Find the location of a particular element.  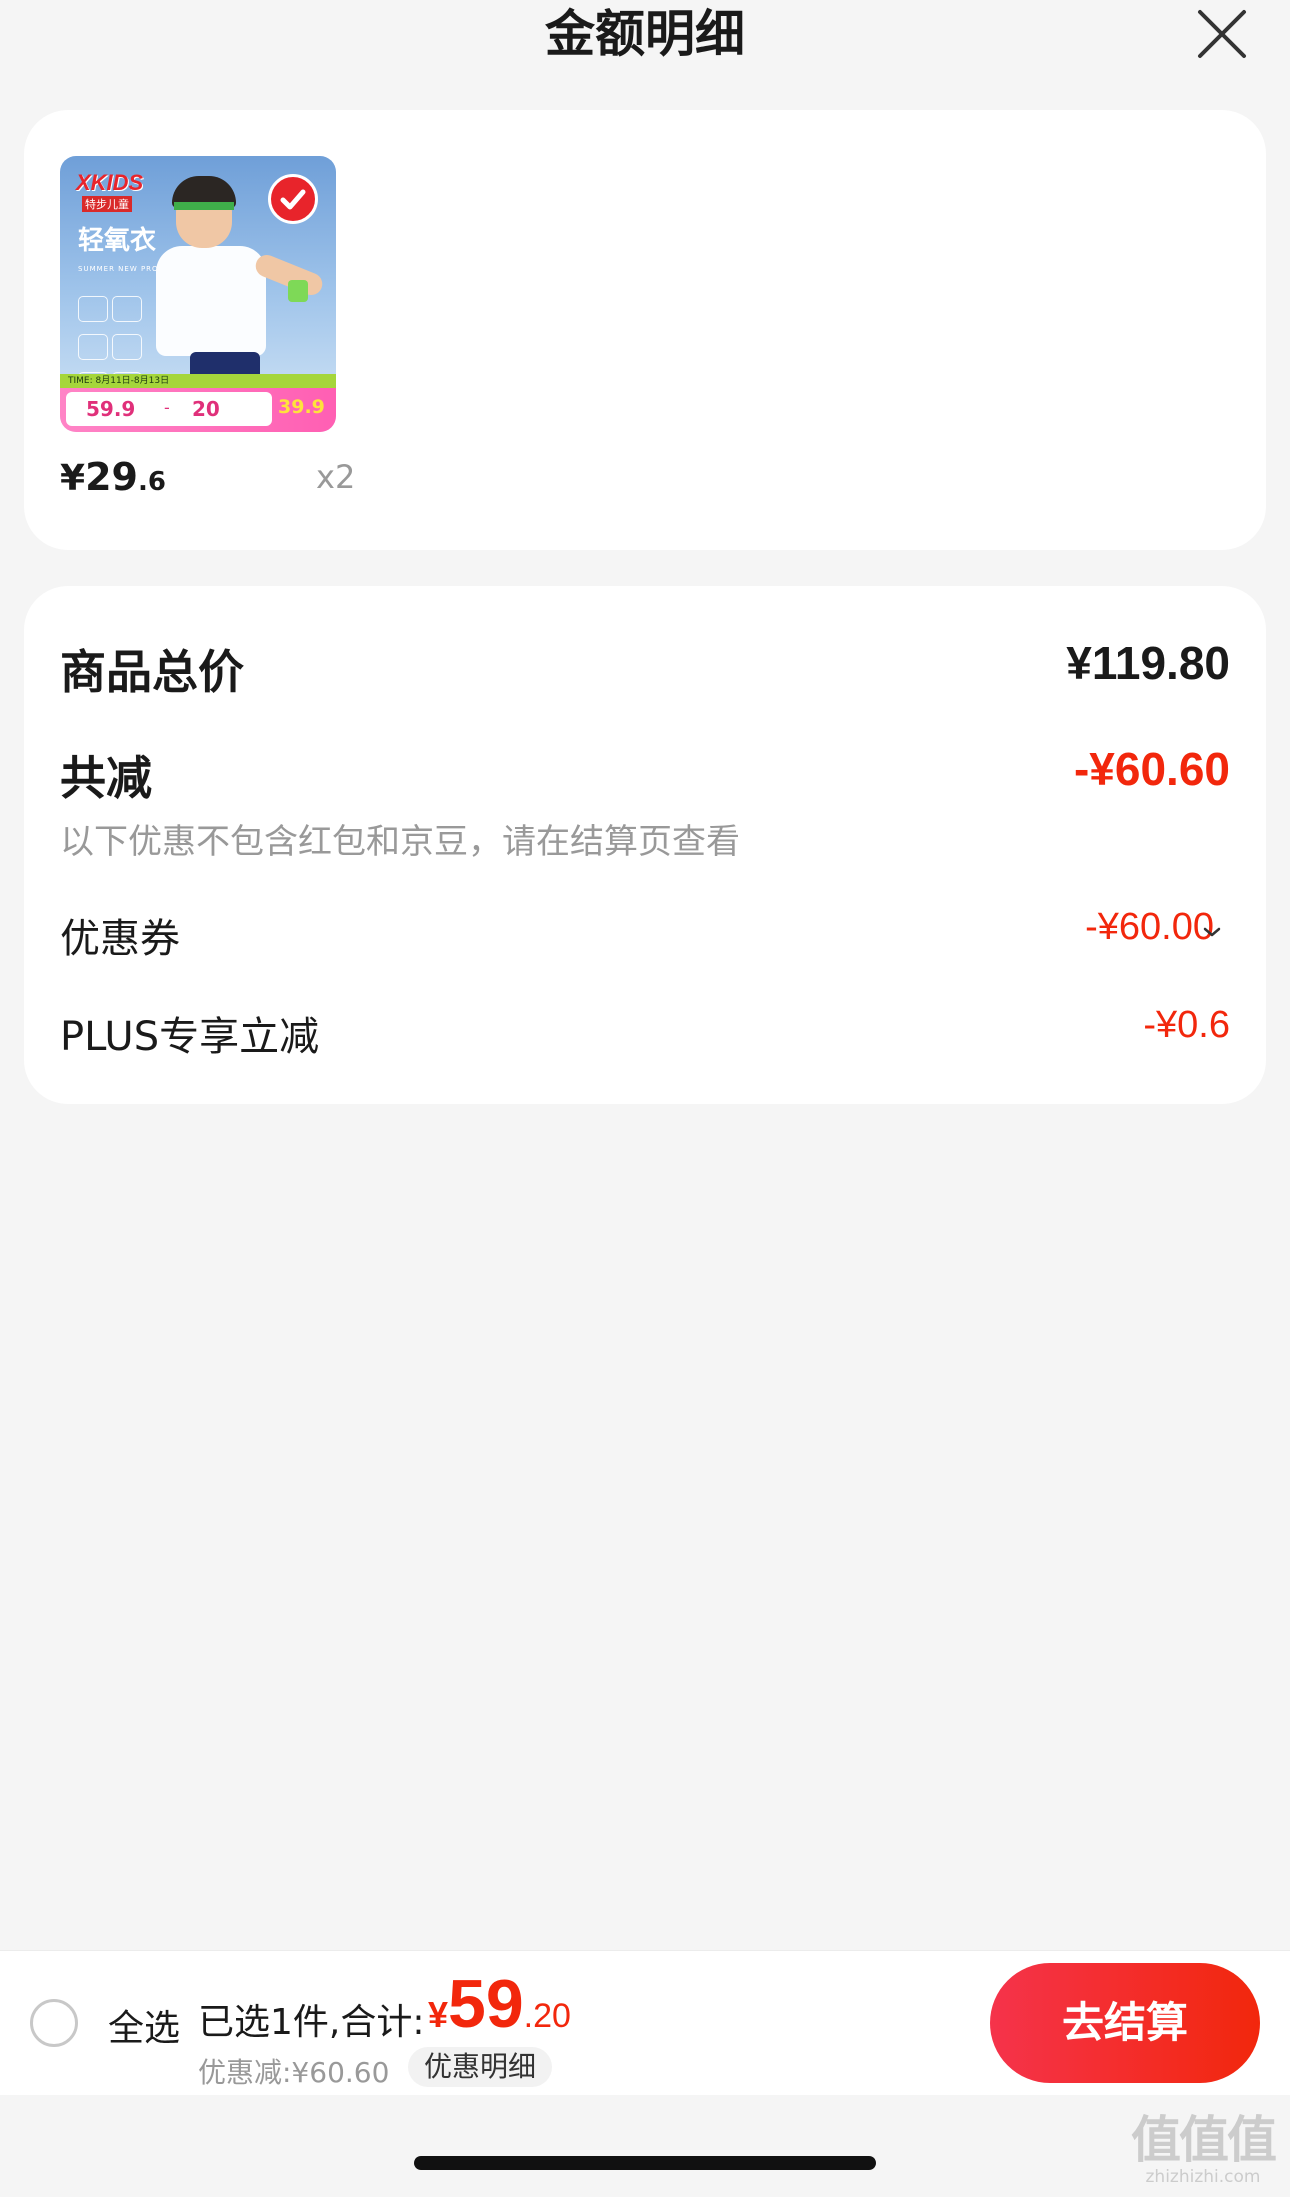

total-price-value: ¥119.80 is located at coordinates (1148, 663).